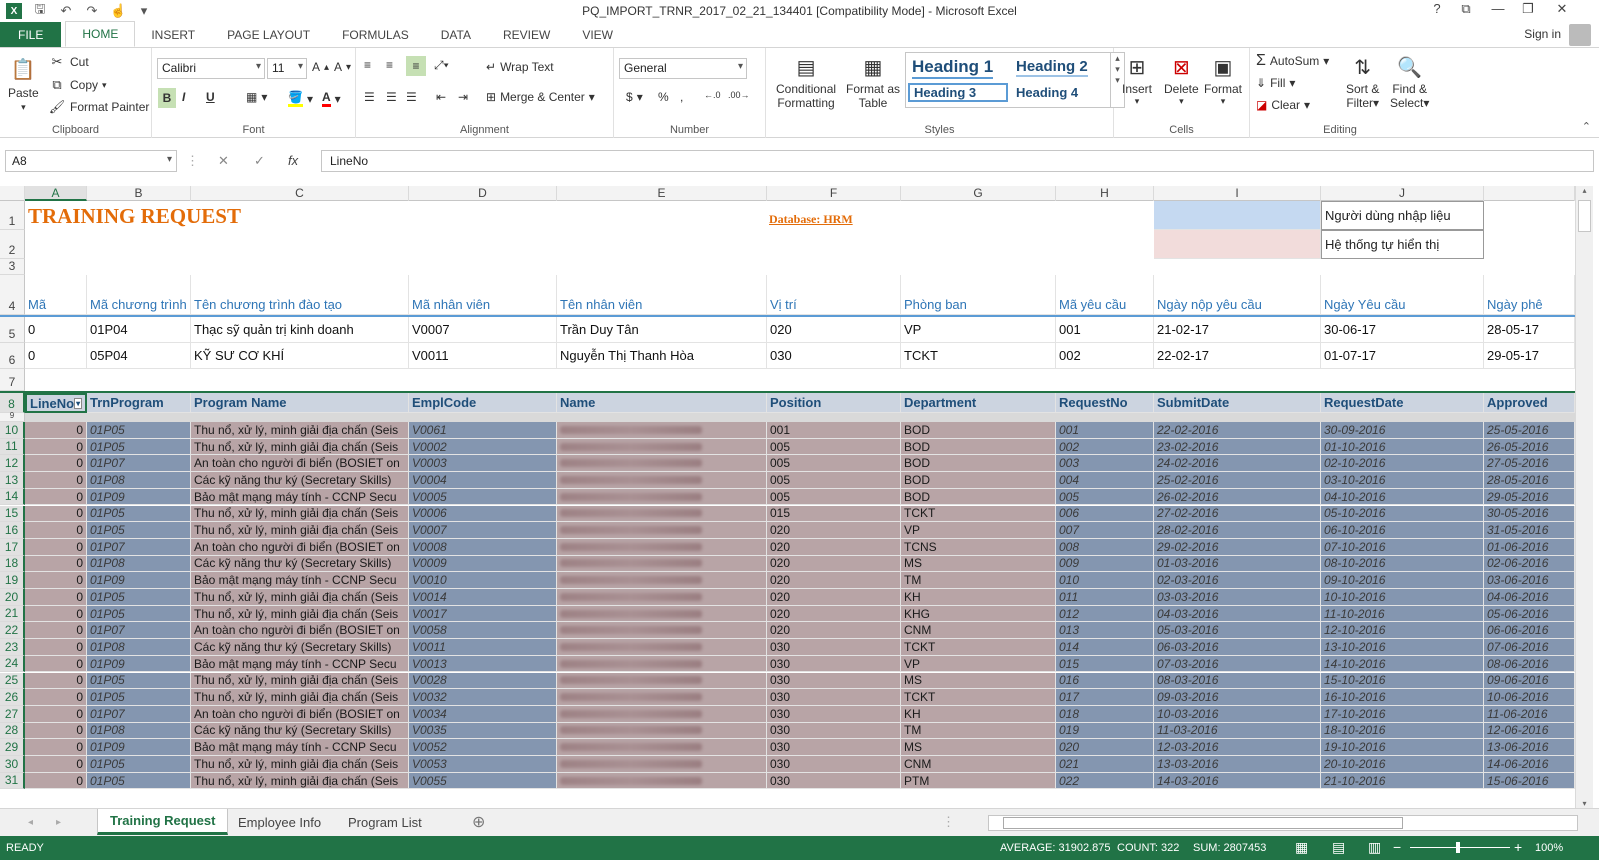 The image size is (1599, 860). Describe the element at coordinates (23, 83) in the screenshot. I see `paste-button: 📋 Paste ▾` at that location.